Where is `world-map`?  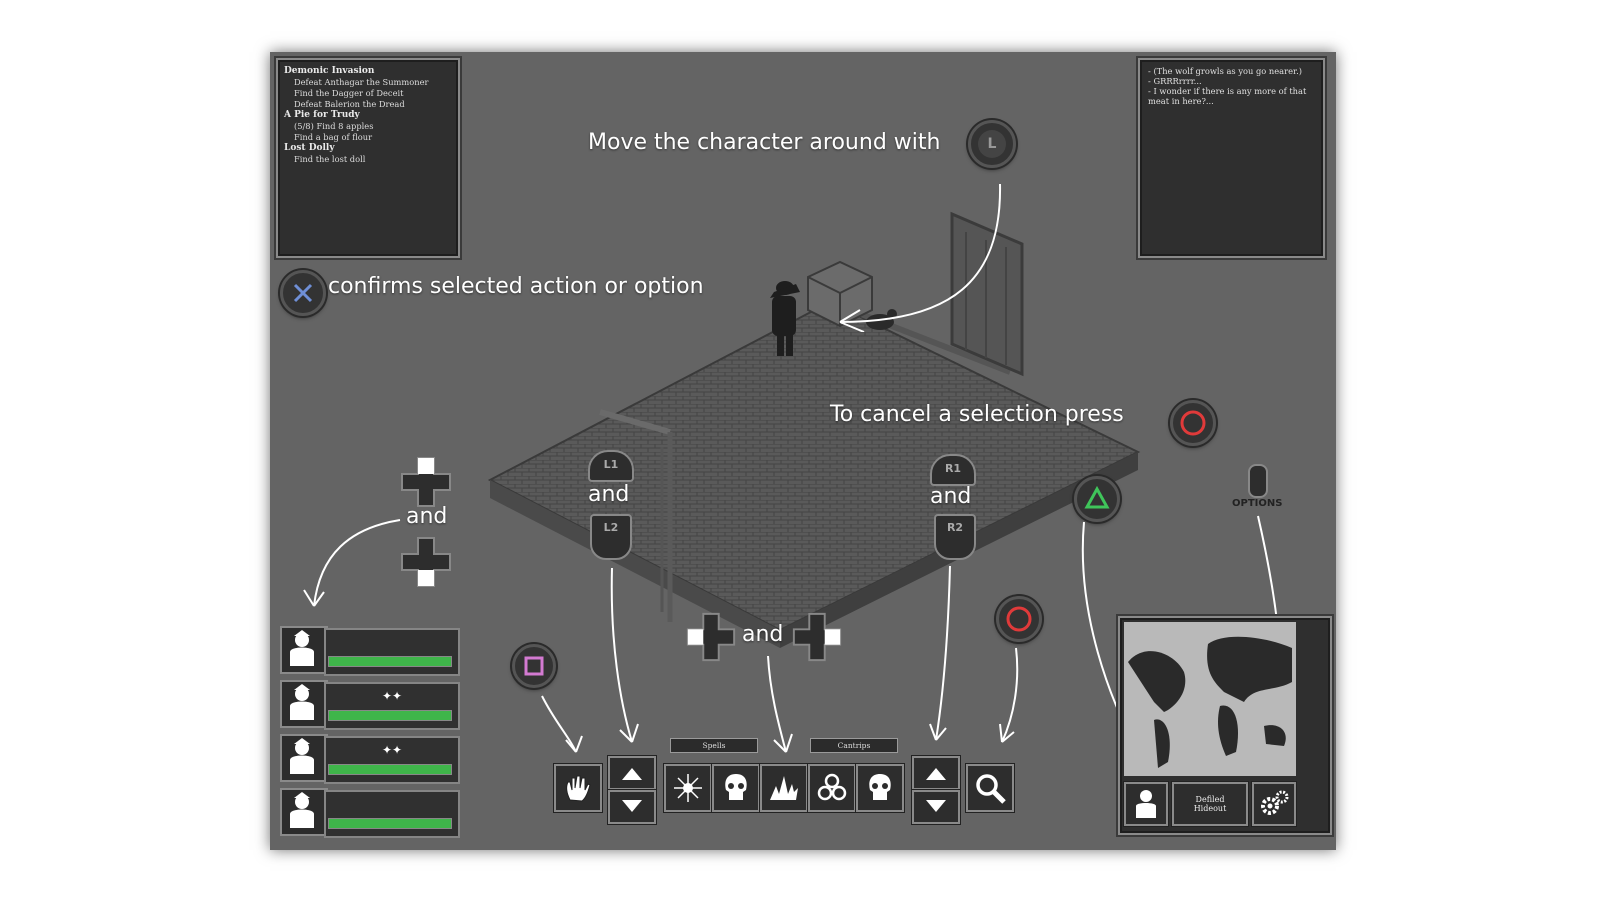
world-map is located at coordinates (1210, 699).